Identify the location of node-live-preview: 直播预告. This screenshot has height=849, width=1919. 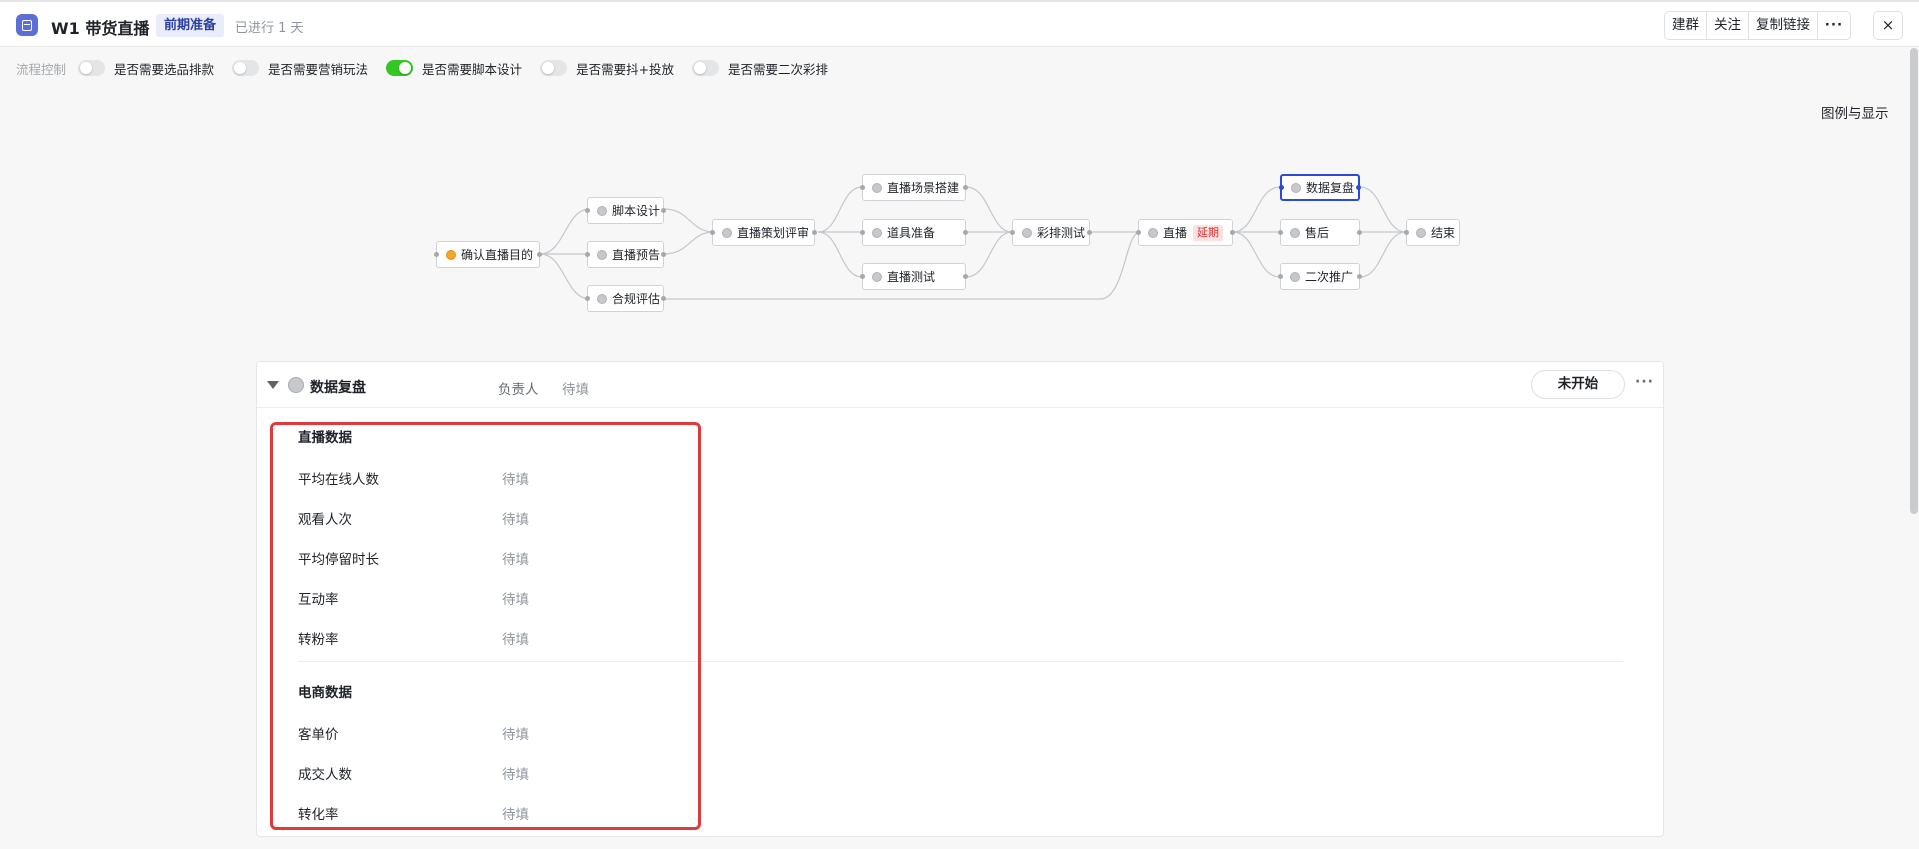
(625, 254).